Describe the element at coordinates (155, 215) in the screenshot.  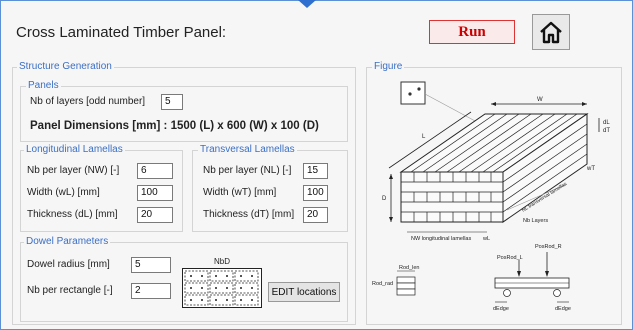
I see `long-thick-input: 20` at that location.